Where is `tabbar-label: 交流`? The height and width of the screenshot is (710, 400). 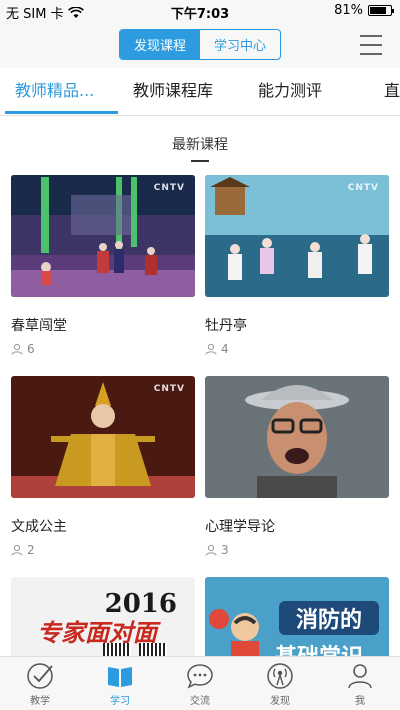 tabbar-label: 交流 is located at coordinates (200, 701).